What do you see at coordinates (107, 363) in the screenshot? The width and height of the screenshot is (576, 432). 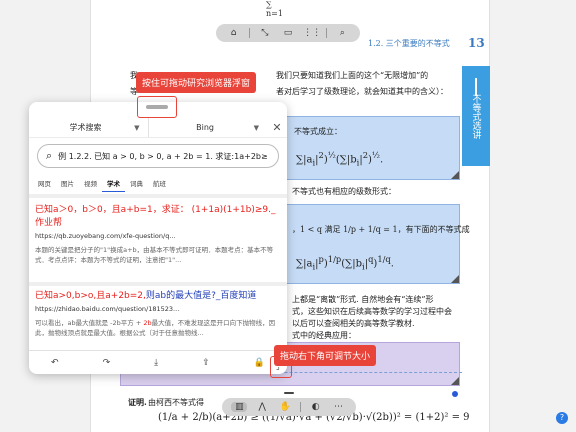 I see `forward-icon: ↷` at bounding box center [107, 363].